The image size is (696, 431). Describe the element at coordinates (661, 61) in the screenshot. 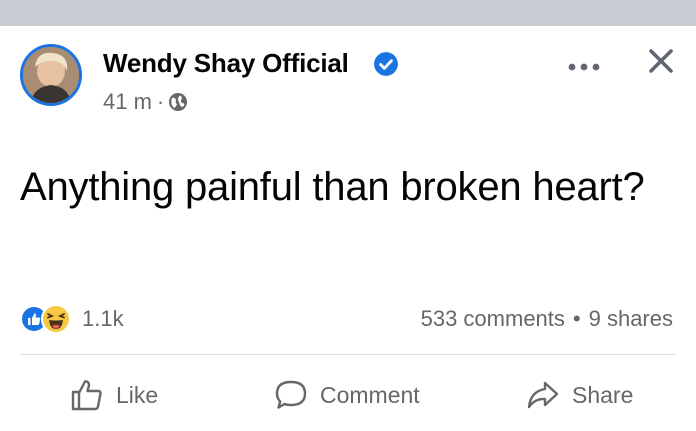

I see `close-icon` at that location.